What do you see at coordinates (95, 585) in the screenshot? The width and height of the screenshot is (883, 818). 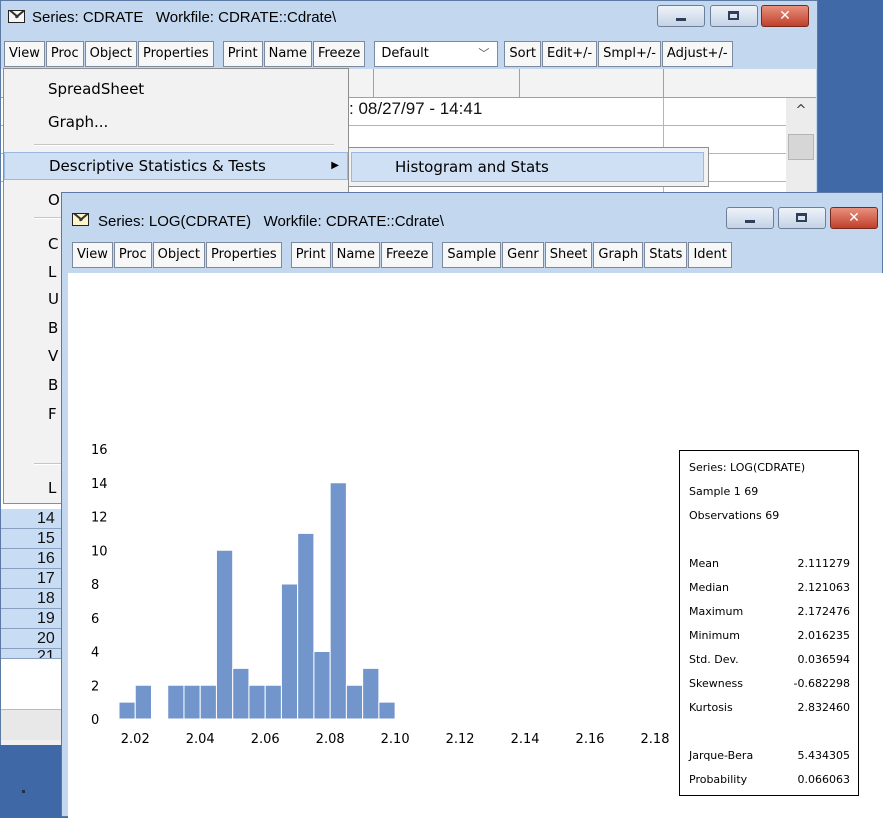 I see `y-tick-label: 8` at bounding box center [95, 585].